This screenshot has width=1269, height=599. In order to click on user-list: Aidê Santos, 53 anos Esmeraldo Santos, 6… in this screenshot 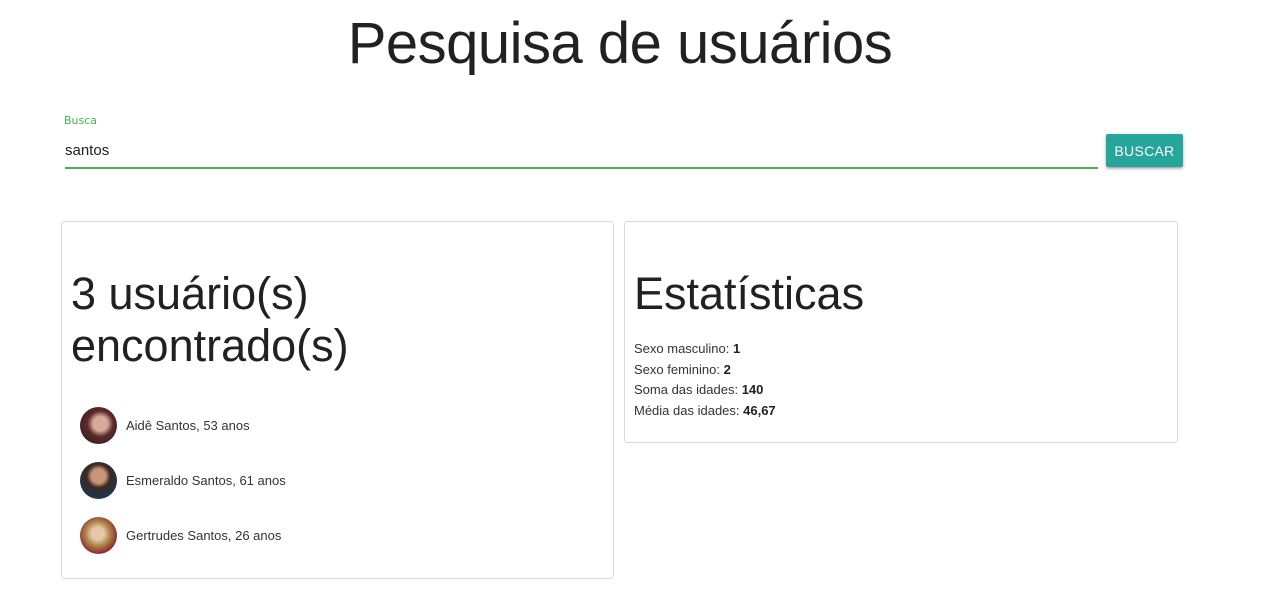, I will do `click(183, 480)`.